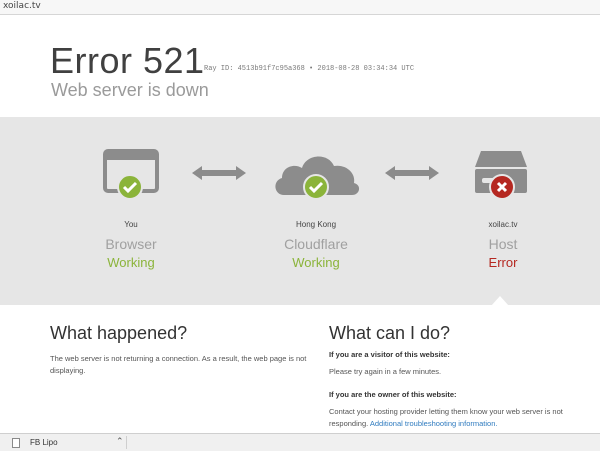 This screenshot has width=600, height=451. Describe the element at coordinates (503, 244) in the screenshot. I see `node-kind: Host` at that location.